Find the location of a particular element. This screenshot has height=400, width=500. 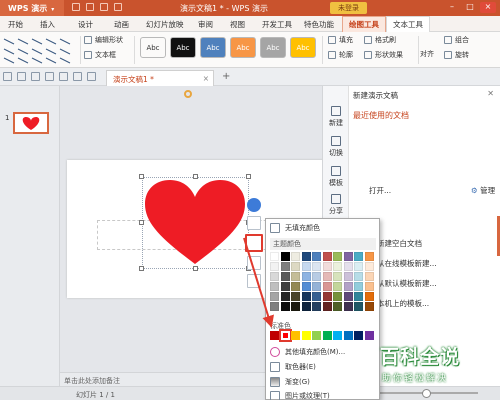

tab-developer: 开发工具 is located at coordinates (277, 24).